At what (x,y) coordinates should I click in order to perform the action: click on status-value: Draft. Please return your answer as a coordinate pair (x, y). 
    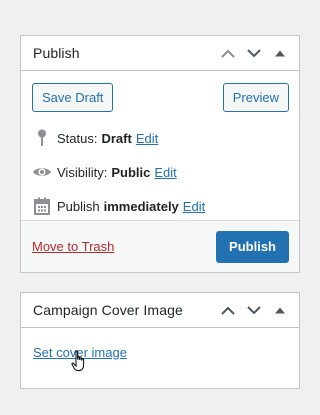
    Looking at the image, I should click on (116, 138).